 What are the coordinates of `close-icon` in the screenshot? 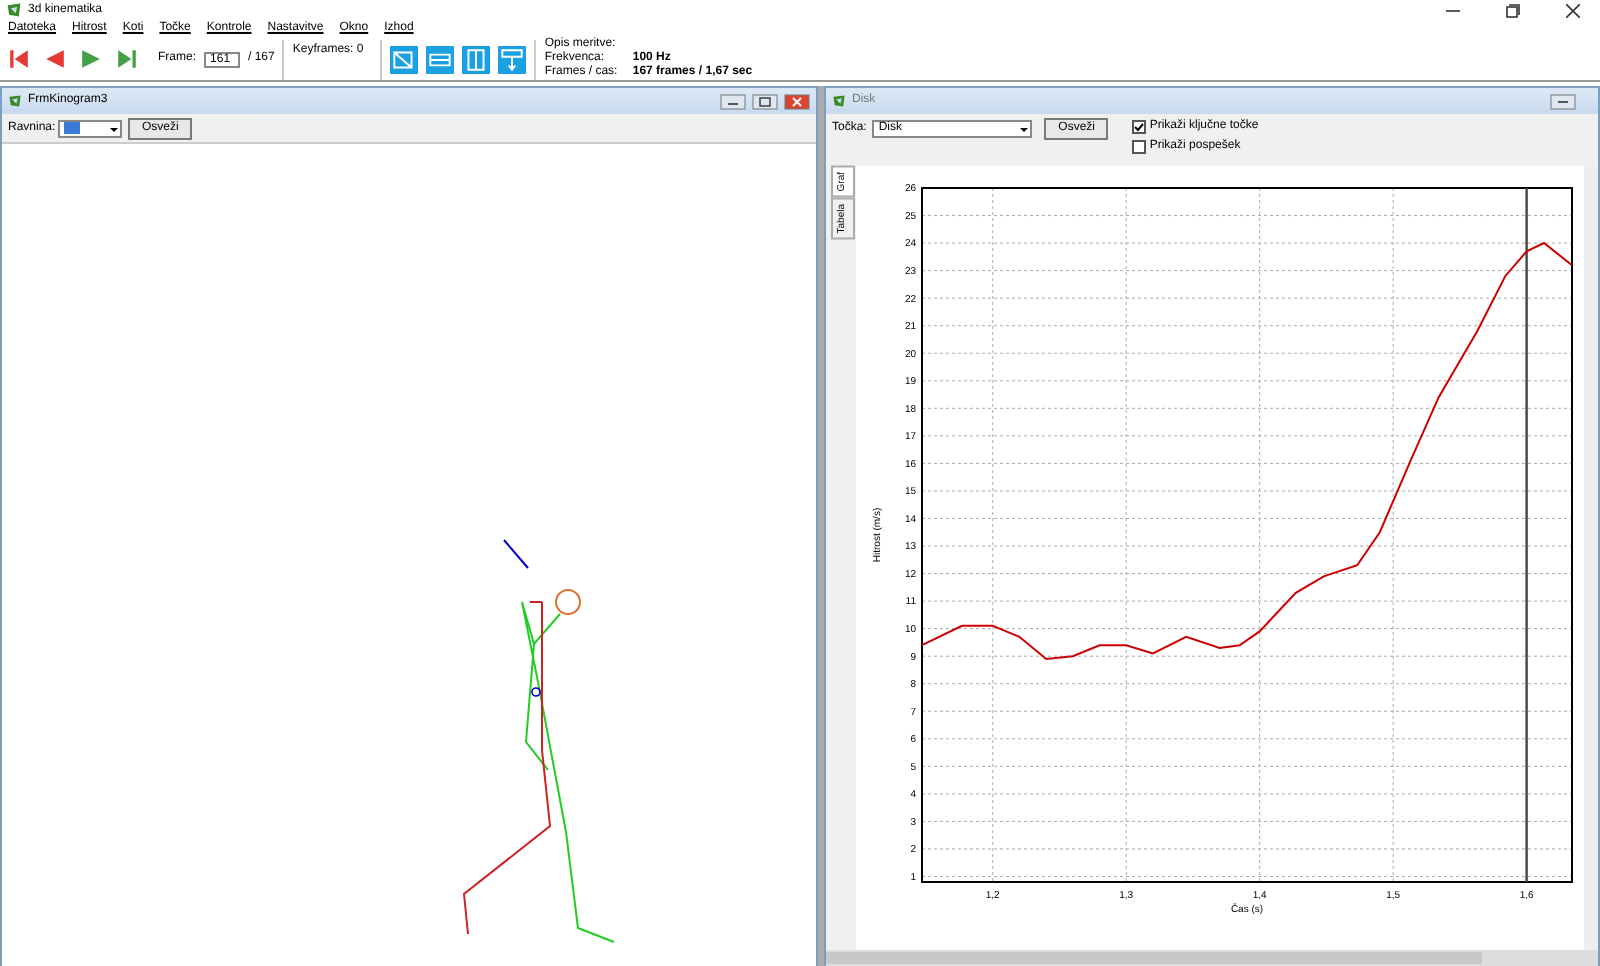 It's located at (1573, 10).